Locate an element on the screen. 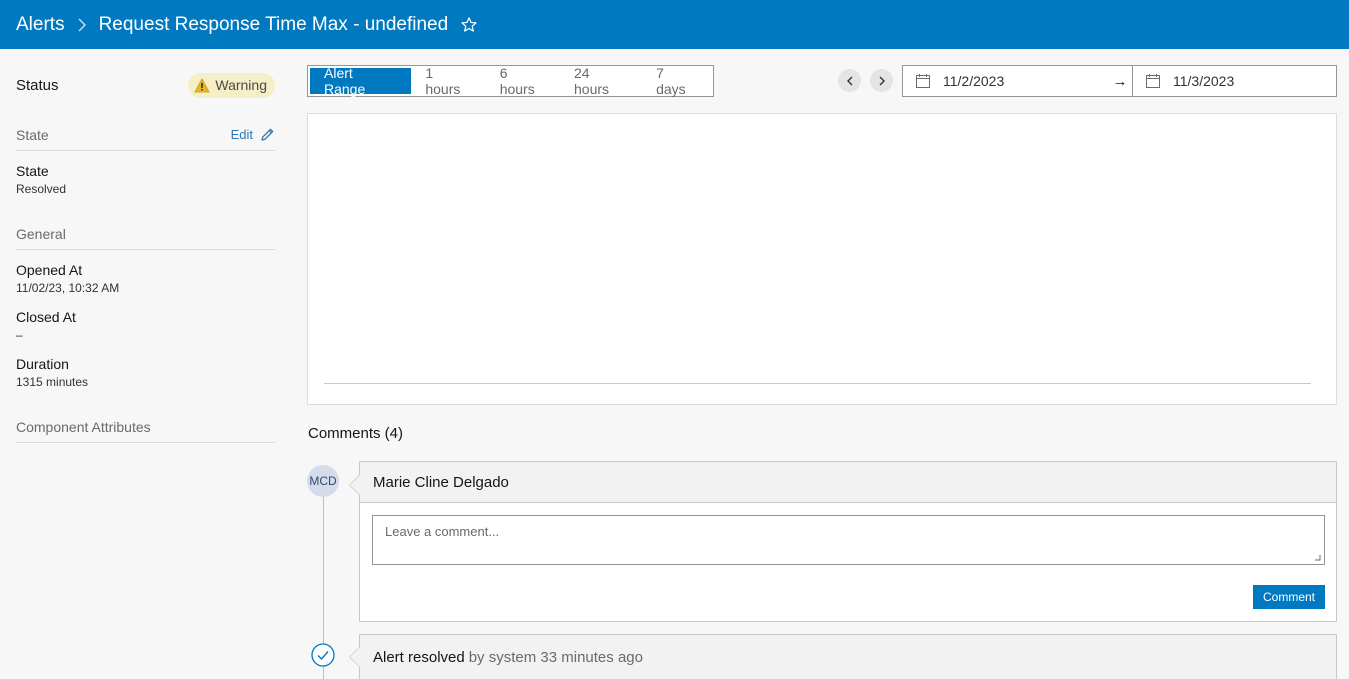  duration-value: 1315 minutes is located at coordinates (52, 382).